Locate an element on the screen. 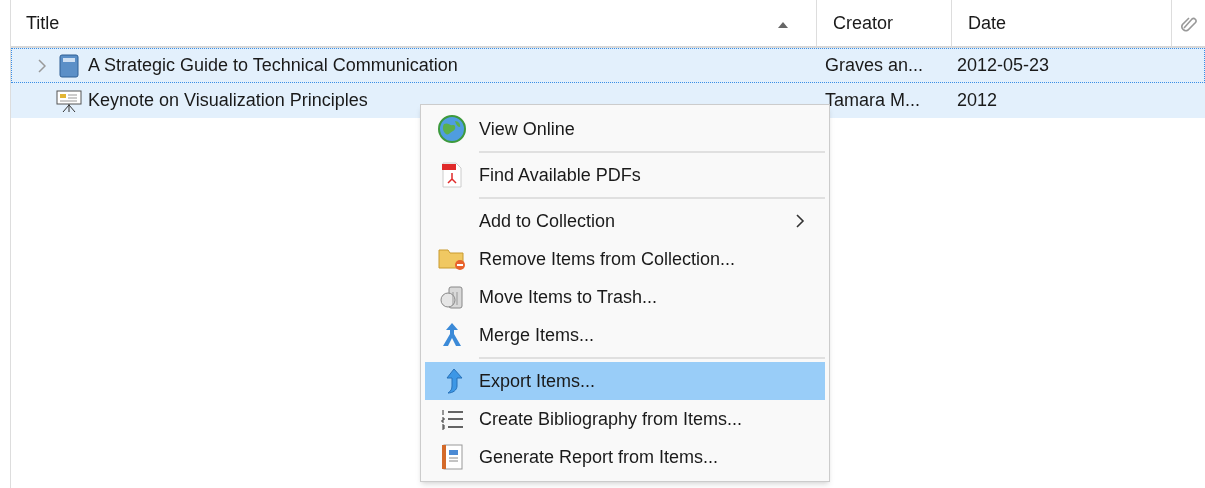 The height and width of the screenshot is (488, 1205). presentation-icon is located at coordinates (69, 100).